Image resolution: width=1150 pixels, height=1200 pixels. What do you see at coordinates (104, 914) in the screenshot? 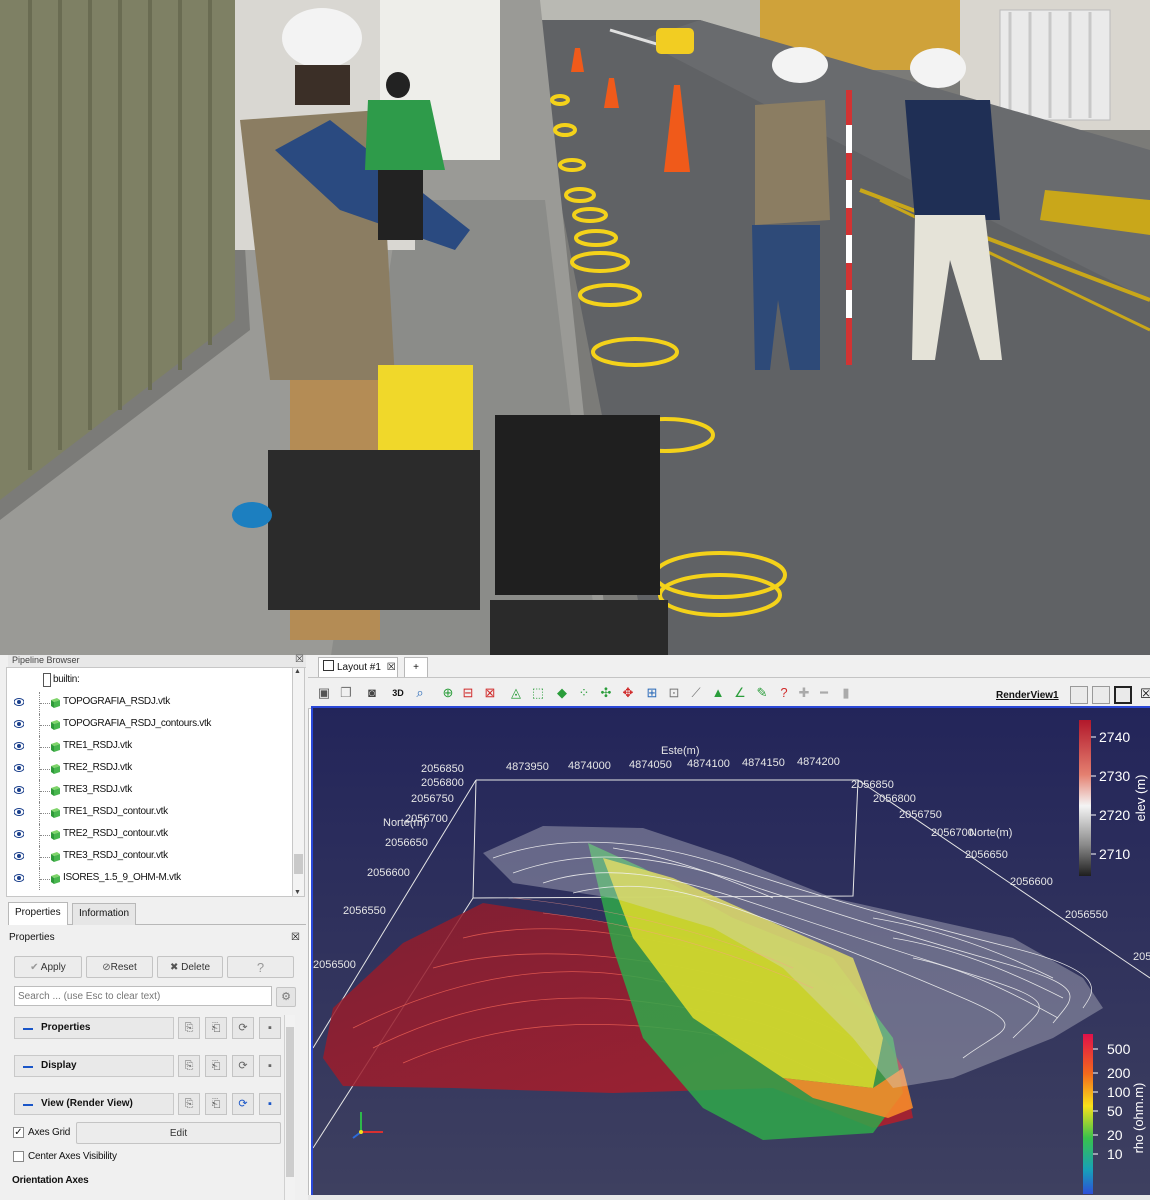
I see `tab-information: Information` at bounding box center [104, 914].